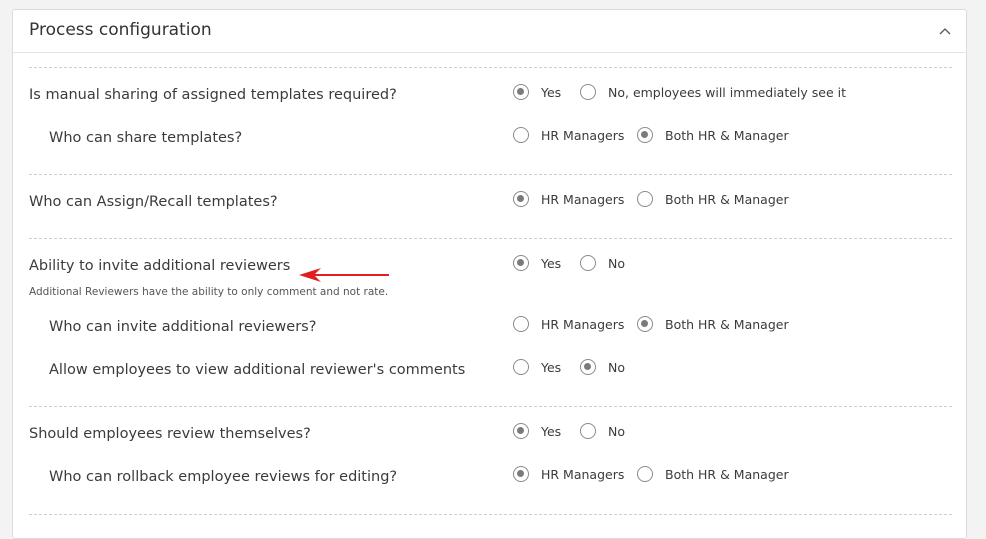 The image size is (986, 539). Describe the element at coordinates (945, 31) in the screenshot. I see `chevron-up-icon` at that location.